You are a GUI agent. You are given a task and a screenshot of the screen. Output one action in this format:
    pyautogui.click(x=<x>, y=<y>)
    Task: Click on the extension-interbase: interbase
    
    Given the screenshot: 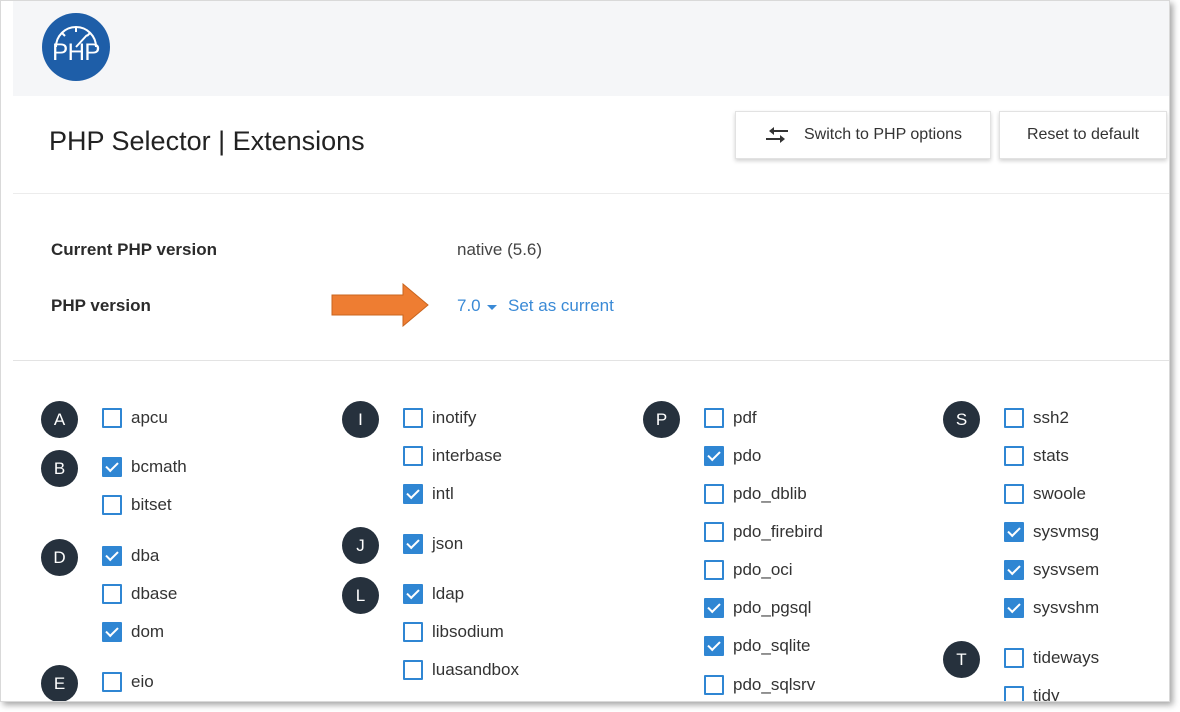 What is the action you would take?
    pyautogui.click(x=452, y=456)
    